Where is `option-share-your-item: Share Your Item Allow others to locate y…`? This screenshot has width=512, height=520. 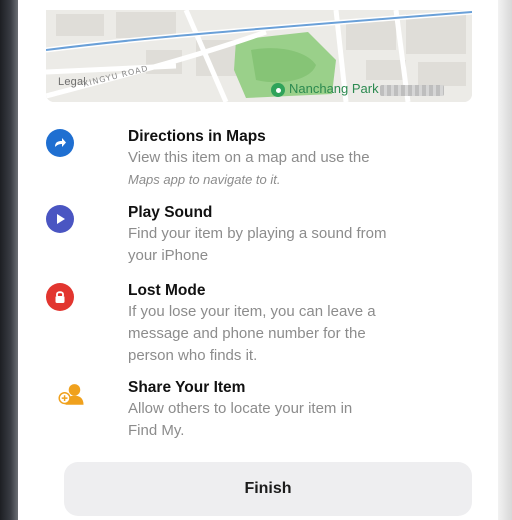
option-share-your-item: Share Your Item Allow others to locate y… is located at coordinates (261, 409).